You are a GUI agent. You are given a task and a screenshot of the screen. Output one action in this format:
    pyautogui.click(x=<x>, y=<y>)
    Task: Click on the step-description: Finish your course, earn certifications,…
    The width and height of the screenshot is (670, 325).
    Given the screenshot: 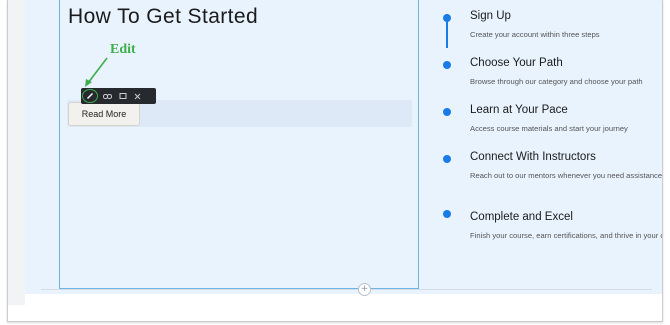 What is the action you would take?
    pyautogui.click(x=566, y=235)
    